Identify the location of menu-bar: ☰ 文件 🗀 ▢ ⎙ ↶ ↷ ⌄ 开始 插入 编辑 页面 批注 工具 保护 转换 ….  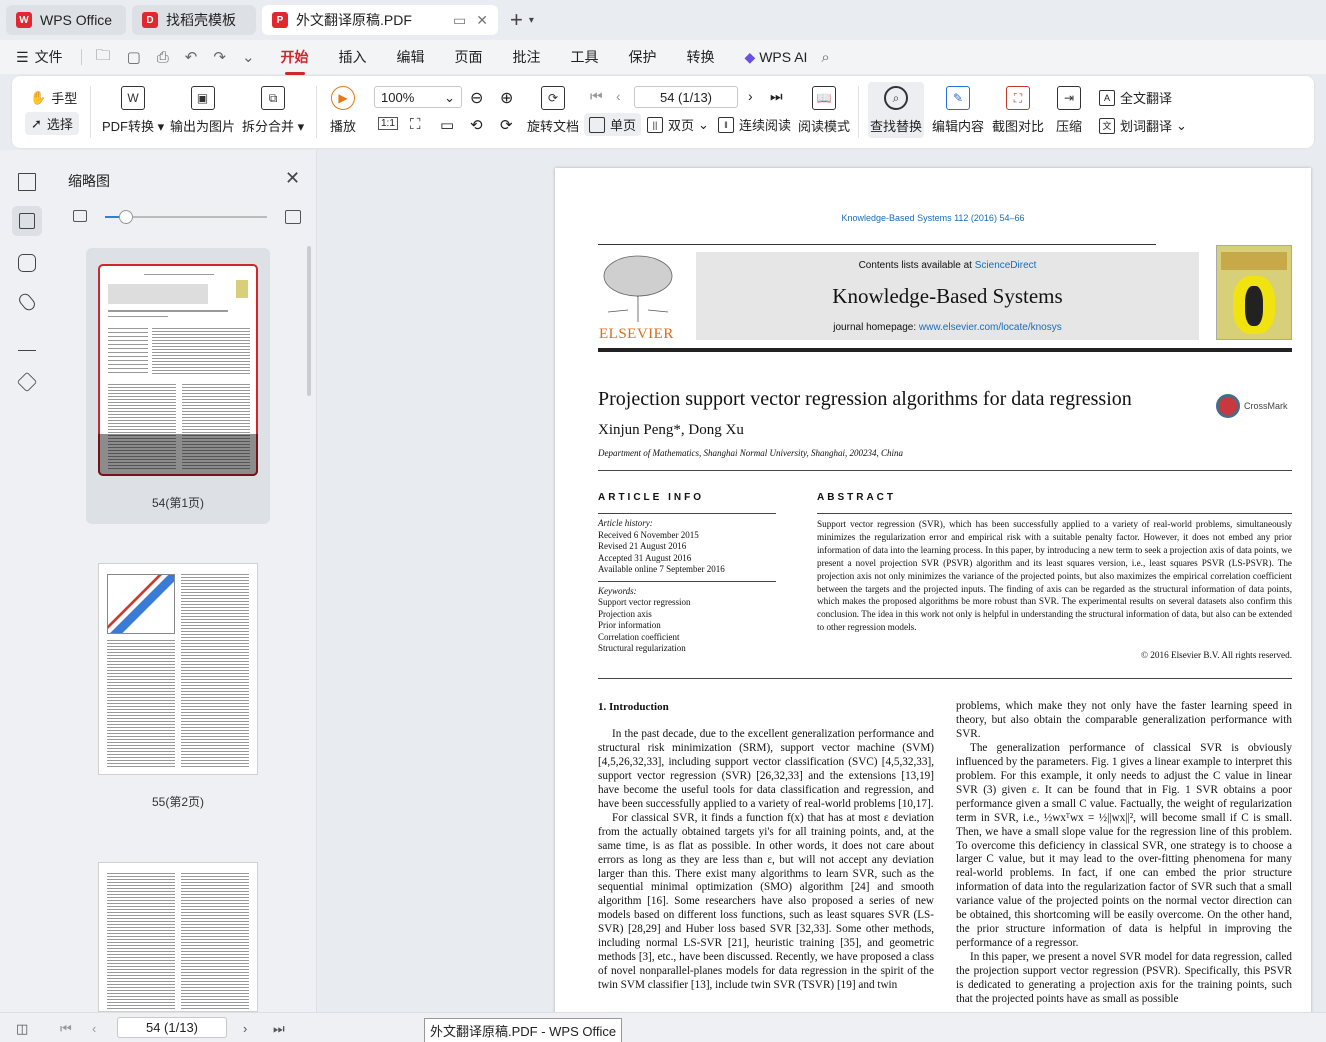
(663, 57).